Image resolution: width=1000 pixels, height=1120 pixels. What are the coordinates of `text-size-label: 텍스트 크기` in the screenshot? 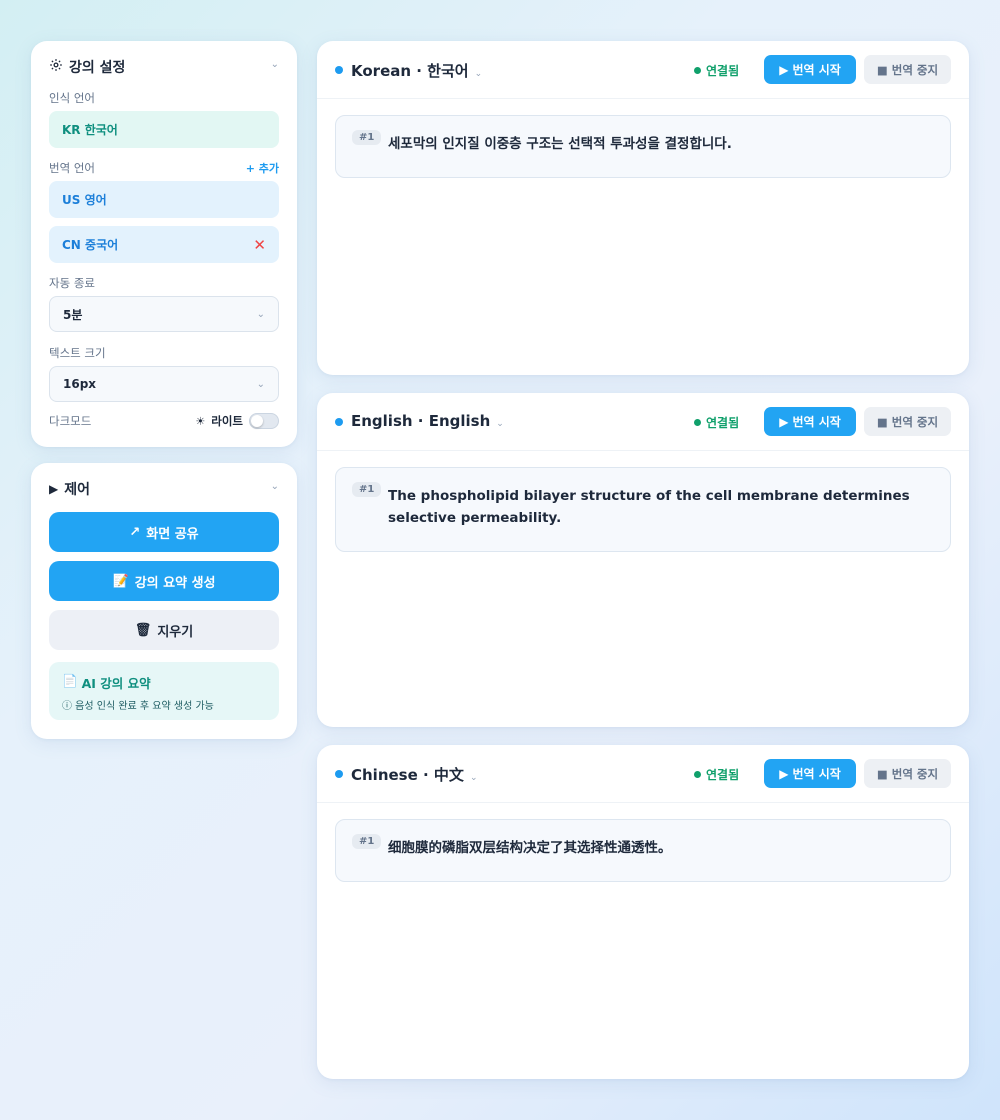 It's located at (77, 353).